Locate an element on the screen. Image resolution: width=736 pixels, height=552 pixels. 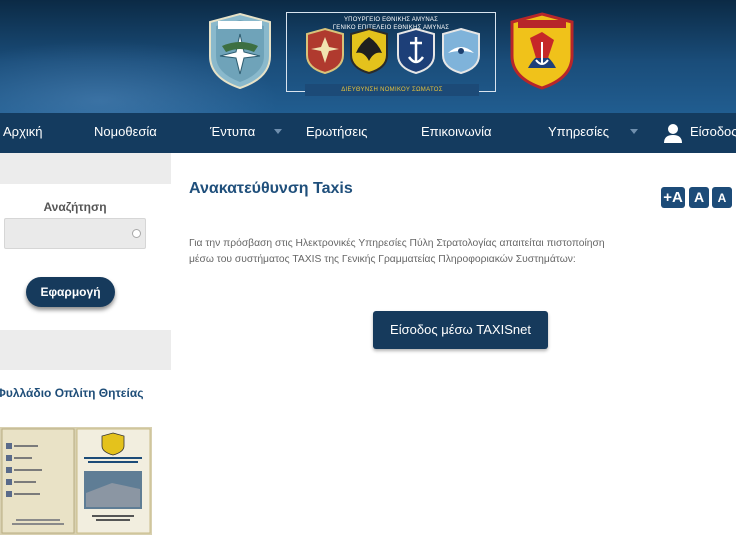
taxisnet-login-button: Είσοδος μέσω TAXISnet is located at coordinates (460, 330).